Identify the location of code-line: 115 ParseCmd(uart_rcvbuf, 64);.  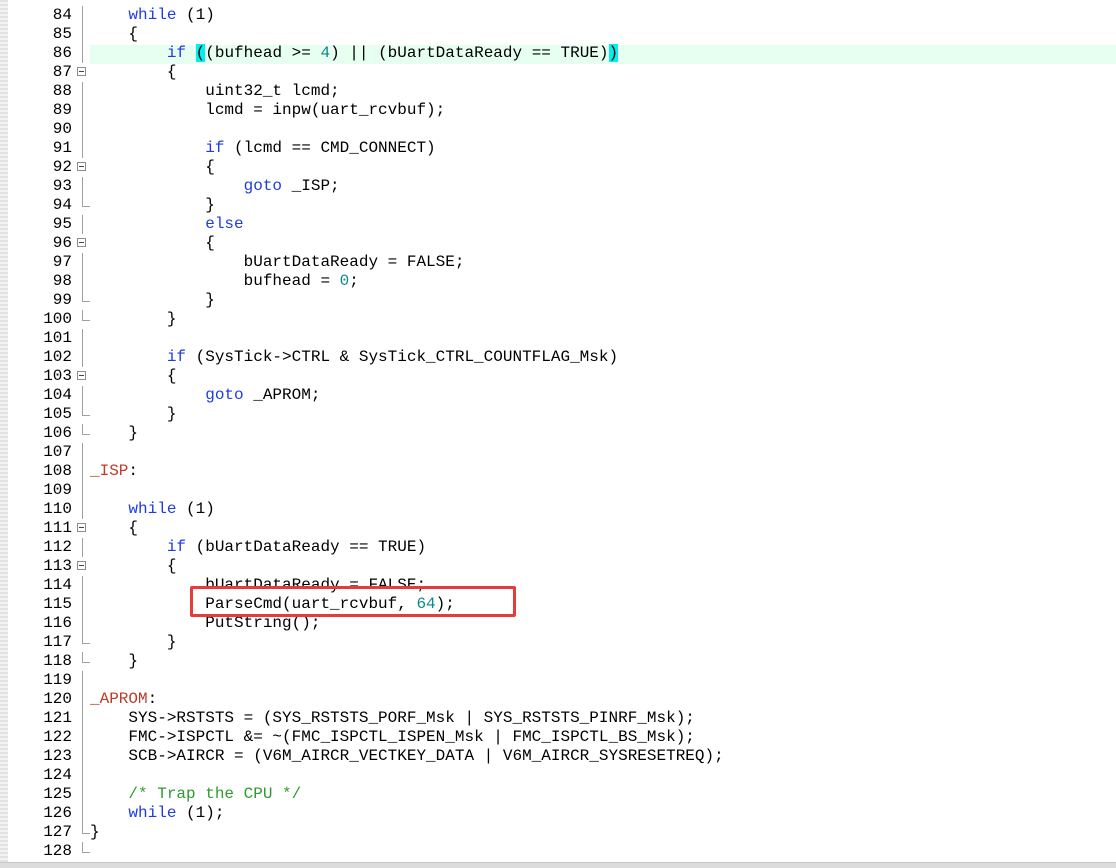
(558, 604).